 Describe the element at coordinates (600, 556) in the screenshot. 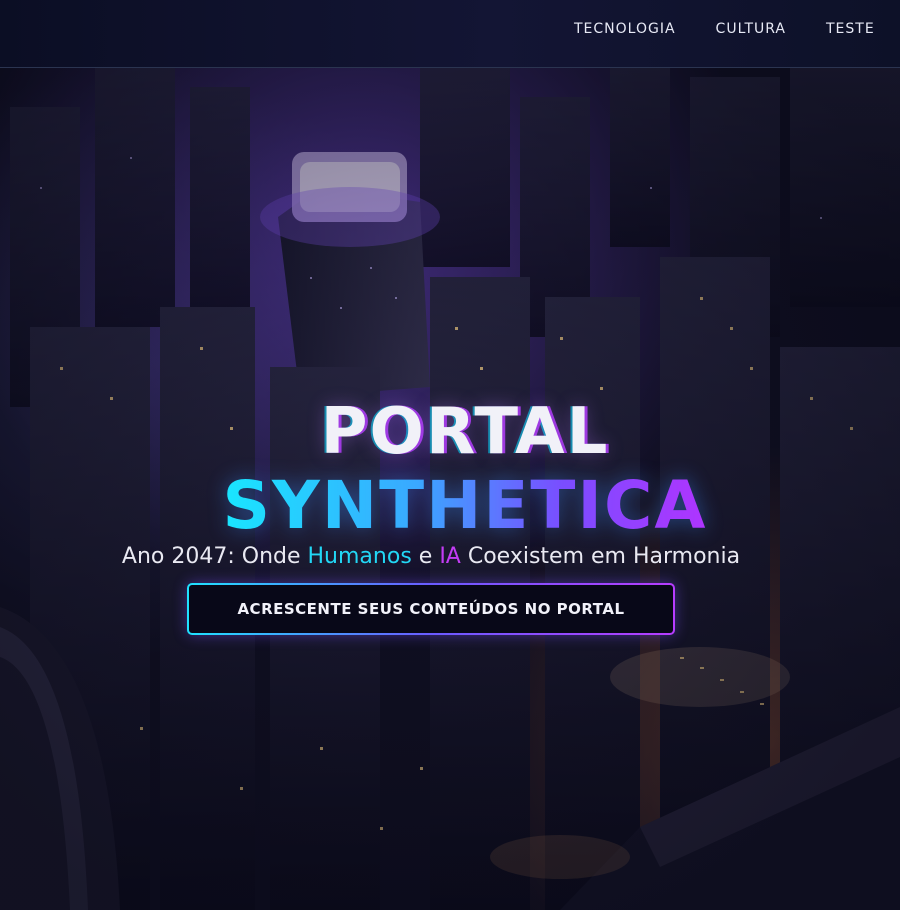

I see `subtitle-part3: Coexistem em Harmonia` at that location.